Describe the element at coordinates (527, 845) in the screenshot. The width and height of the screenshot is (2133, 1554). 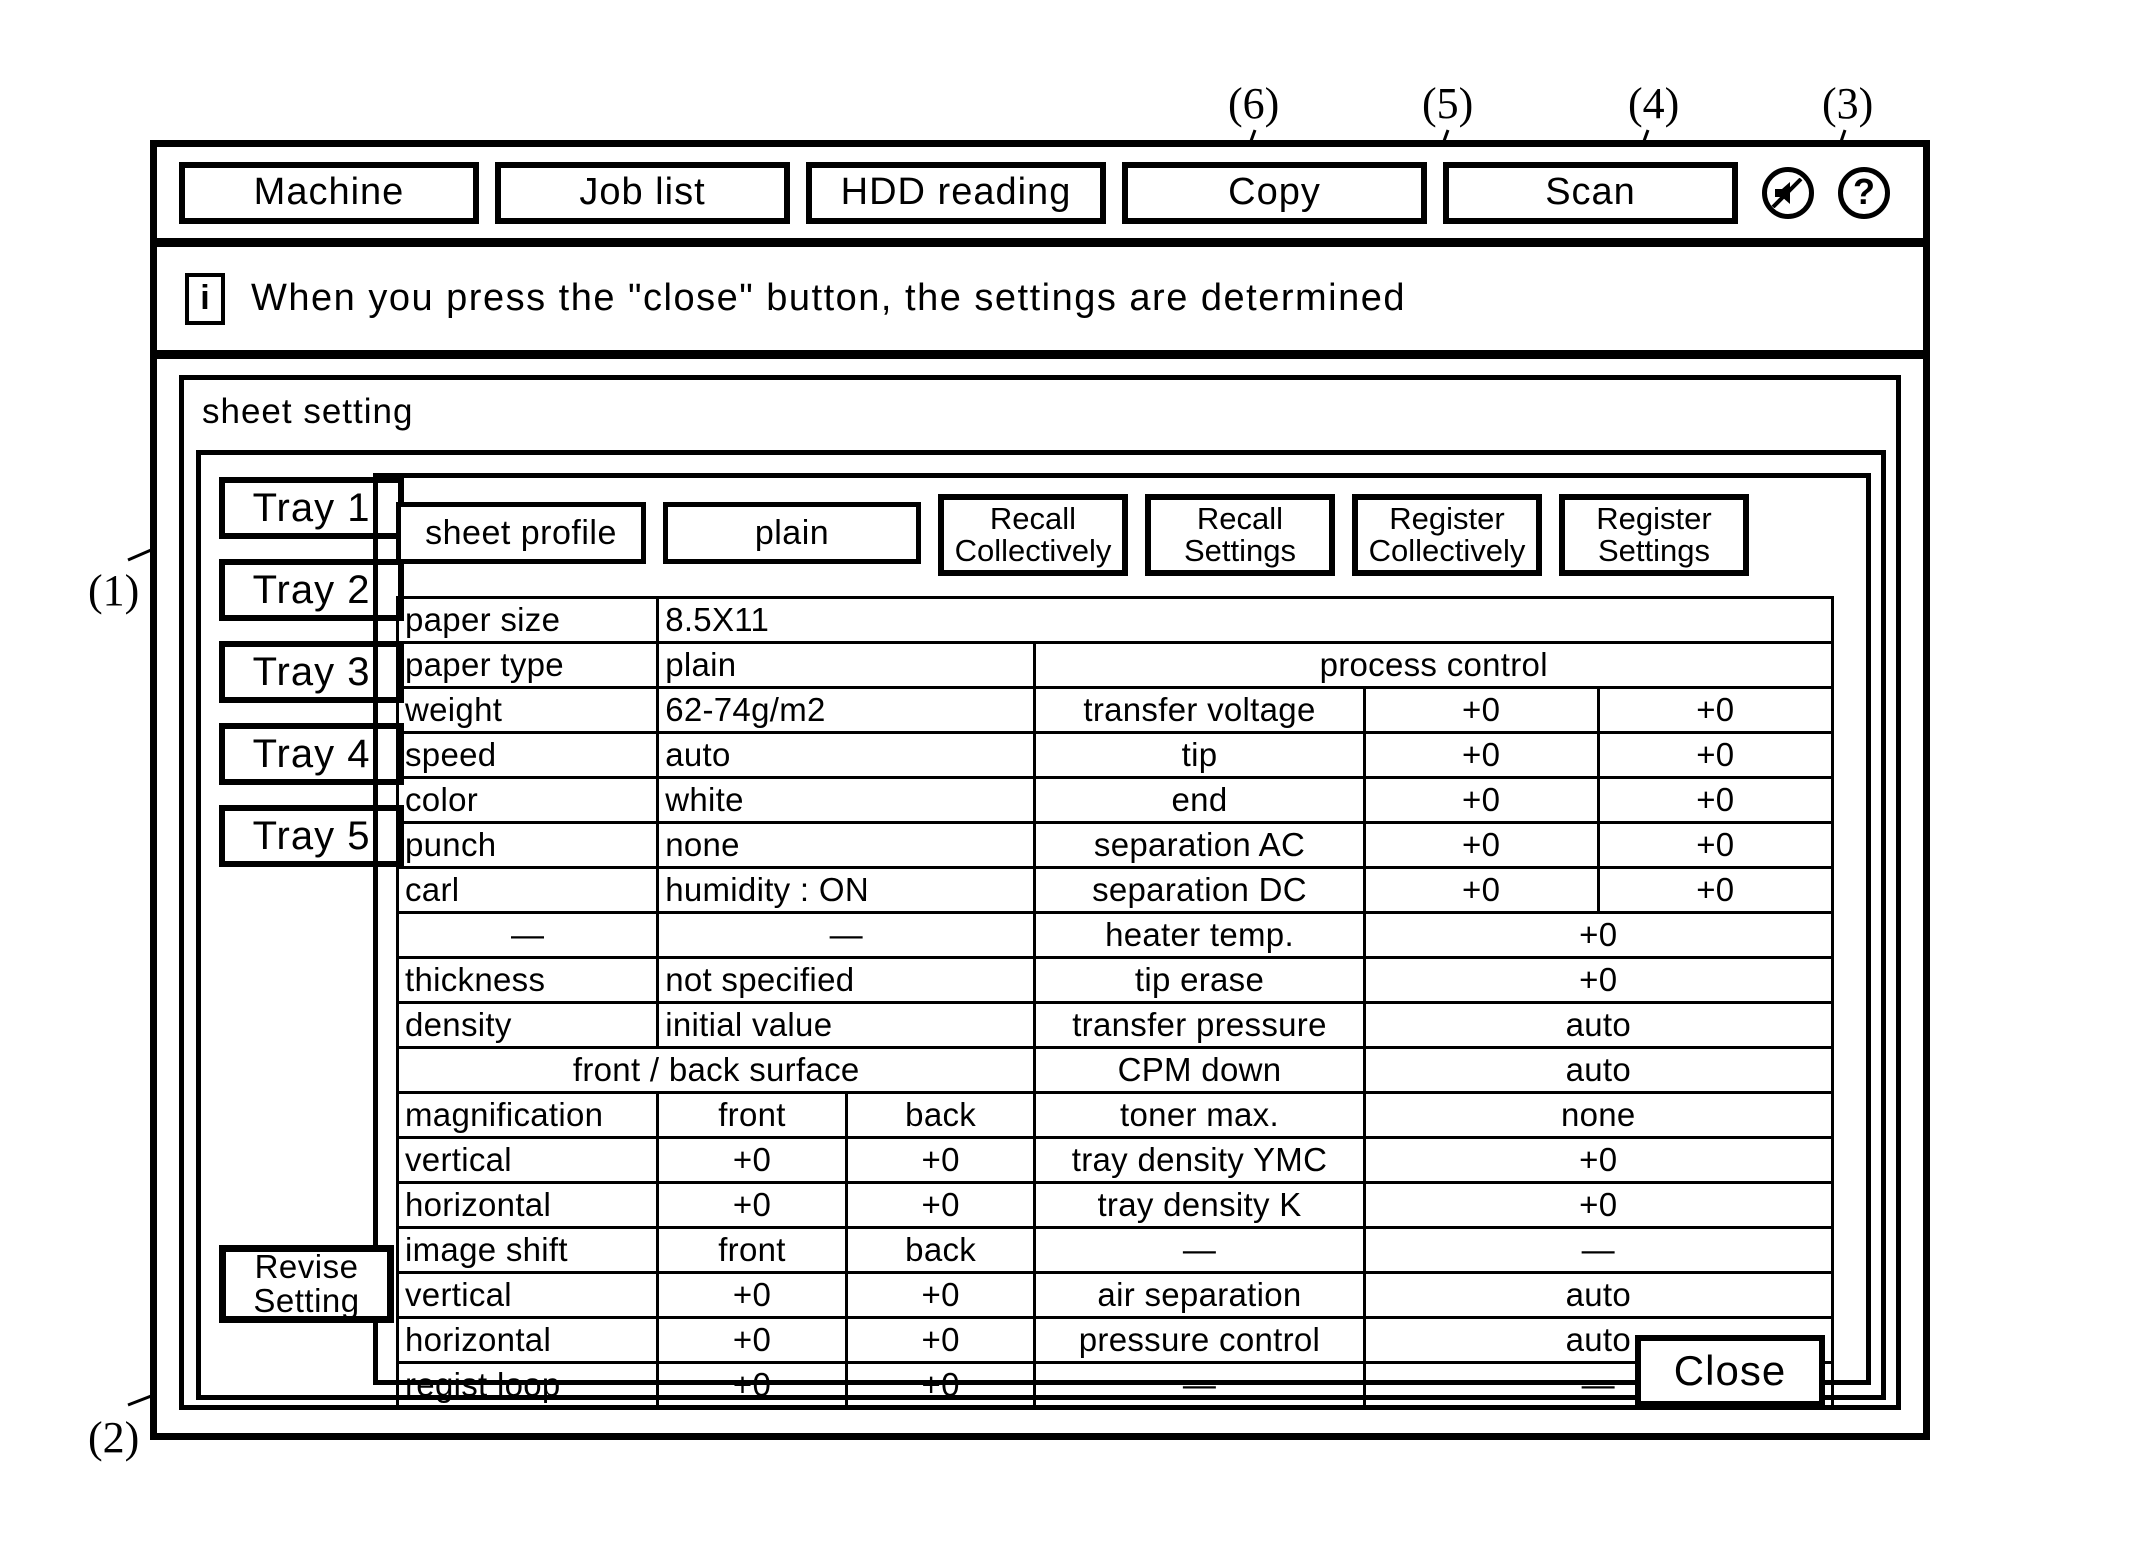
I see `cell-punch-label: punch` at that location.